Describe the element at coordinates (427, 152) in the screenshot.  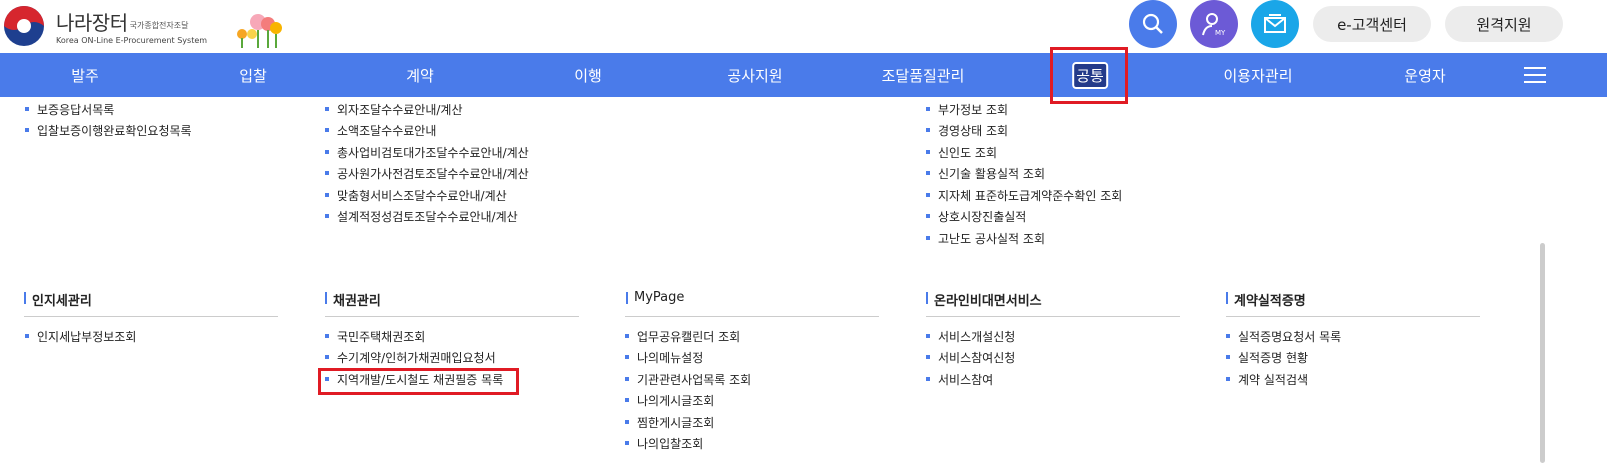
I see `list-item: 총사업비검토대가조달수수료안내/계산` at that location.